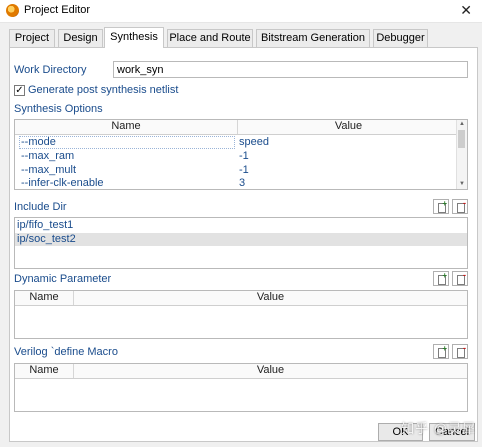 This screenshot has width=482, height=447. I want to click on watermark: 知乎 @灵犀, so click(438, 428).